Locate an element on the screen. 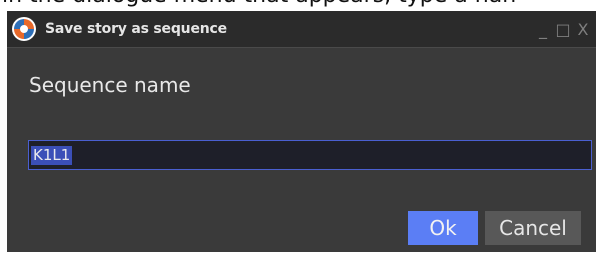 The image size is (598, 253). sequence-name-selected-text: K1L1 is located at coordinates (52, 155).